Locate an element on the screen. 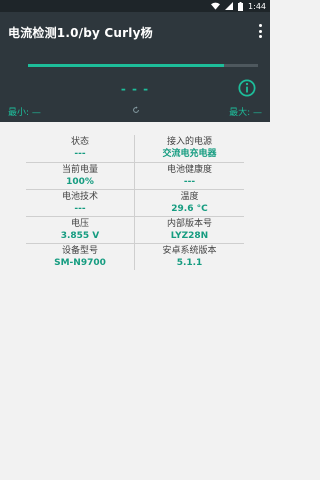  info-value: LYZ28N is located at coordinates (189, 236).